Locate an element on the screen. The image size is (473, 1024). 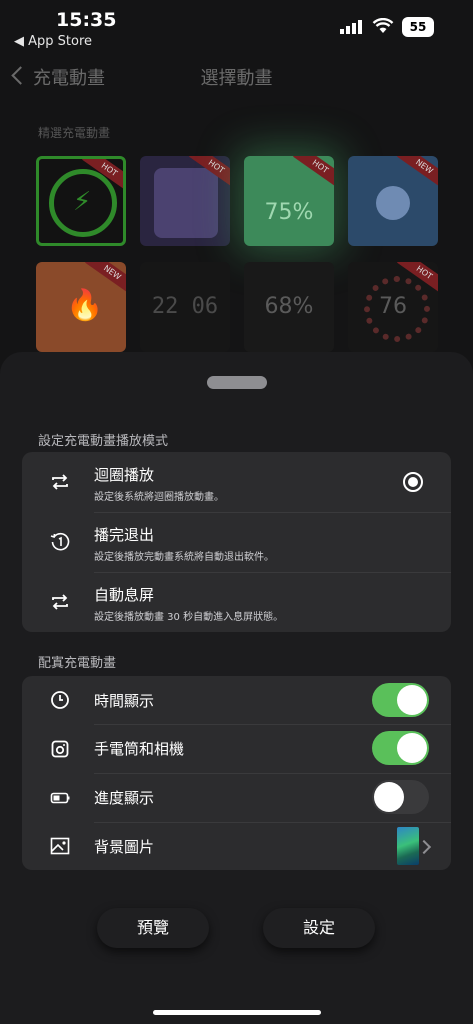
wifi-icon is located at coordinates (383, 25).